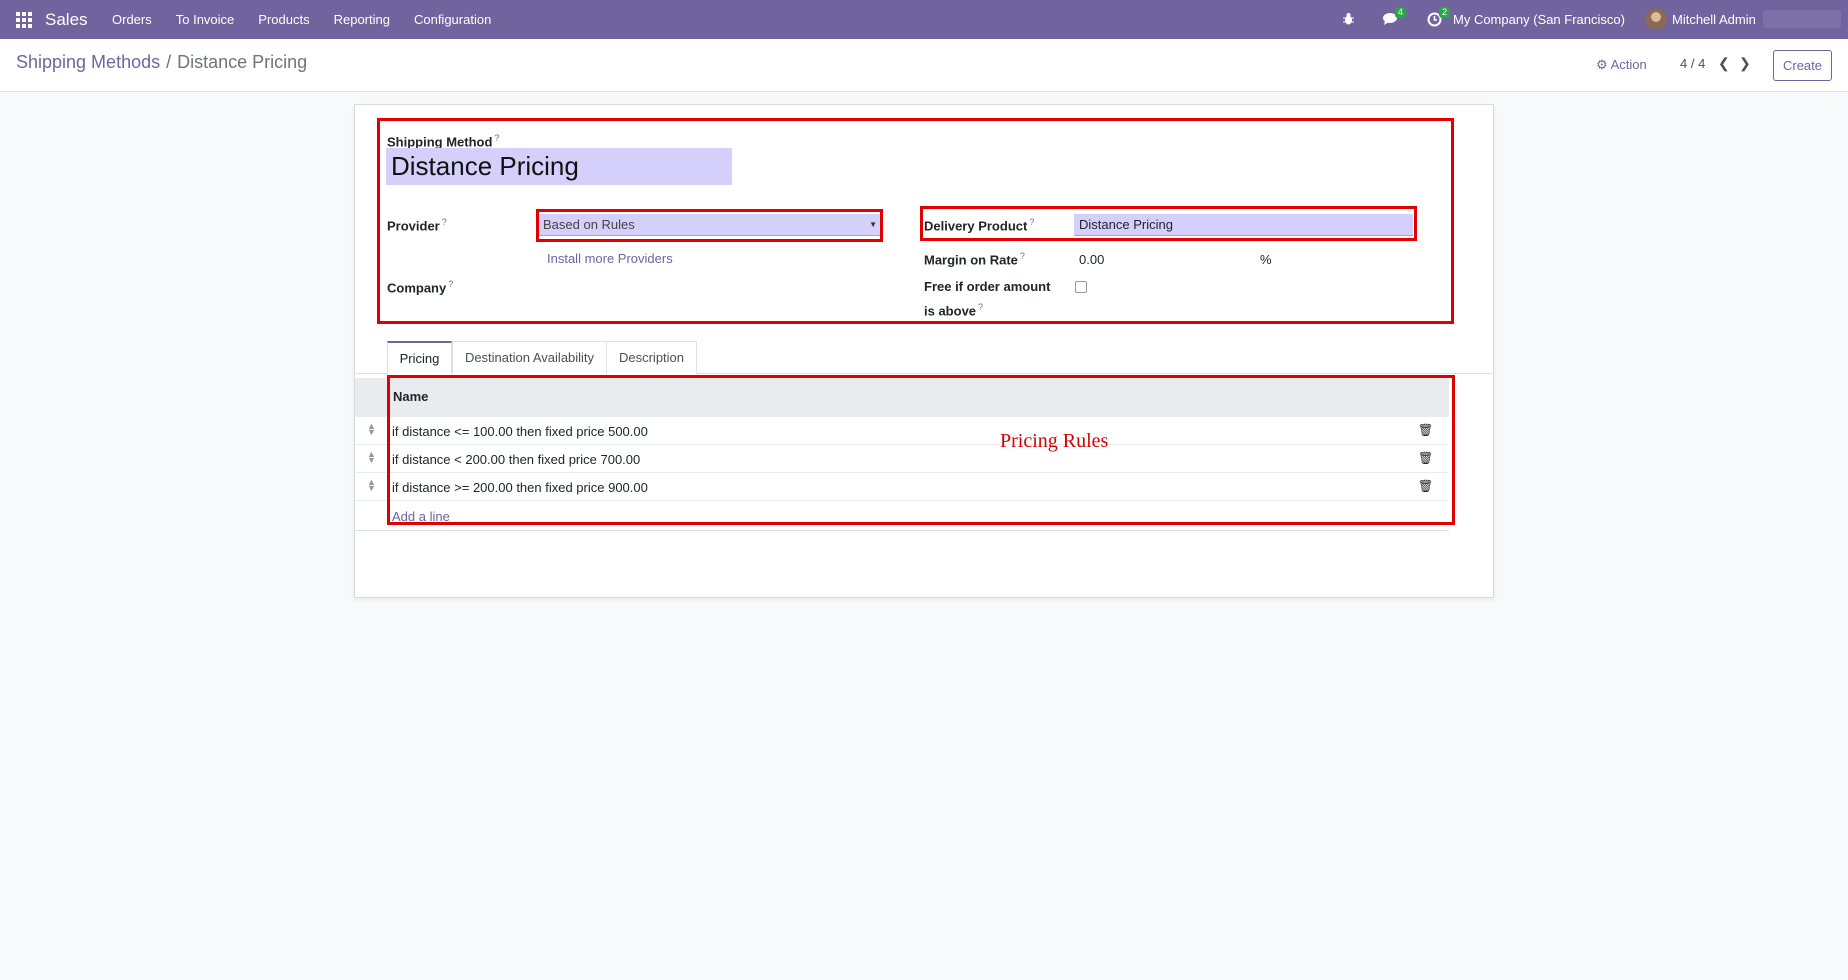  I want to click on tab-description: Description, so click(651, 357).